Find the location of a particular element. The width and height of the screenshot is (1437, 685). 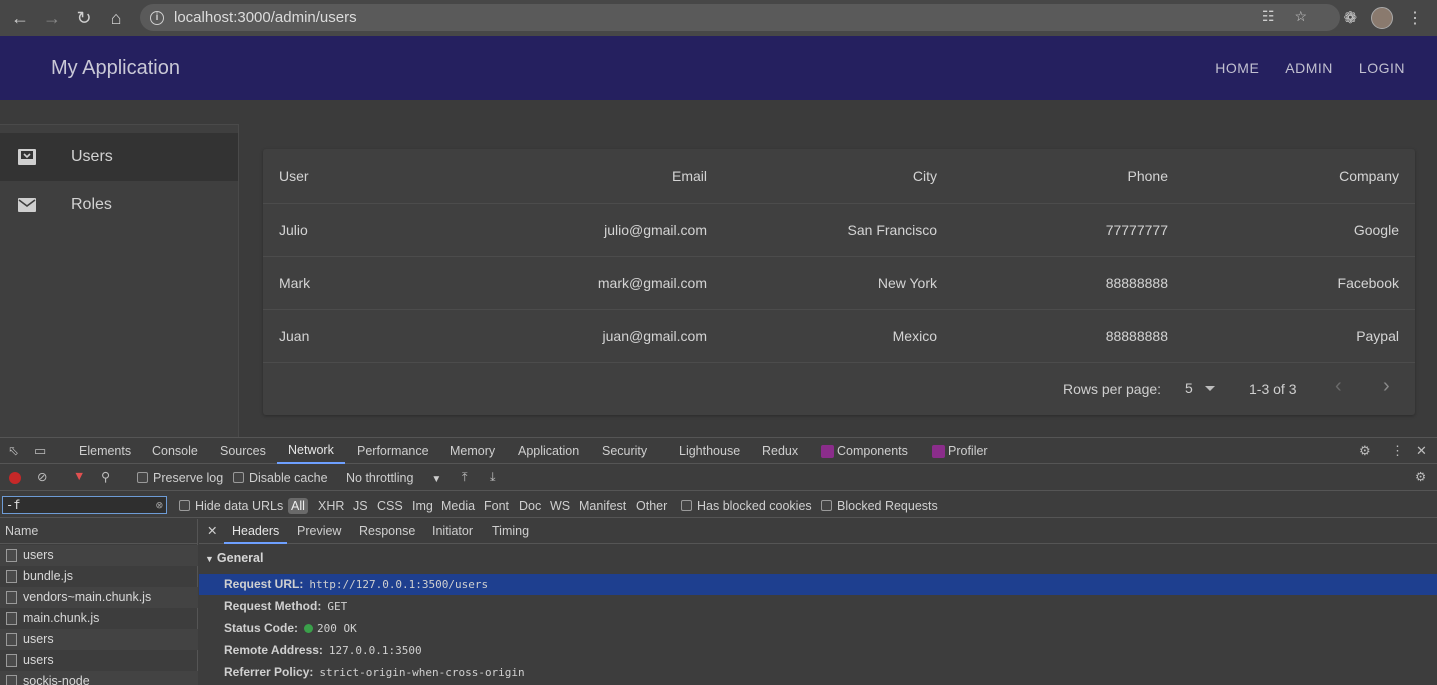

close-detail-icon: ✕ is located at coordinates (212, 531).